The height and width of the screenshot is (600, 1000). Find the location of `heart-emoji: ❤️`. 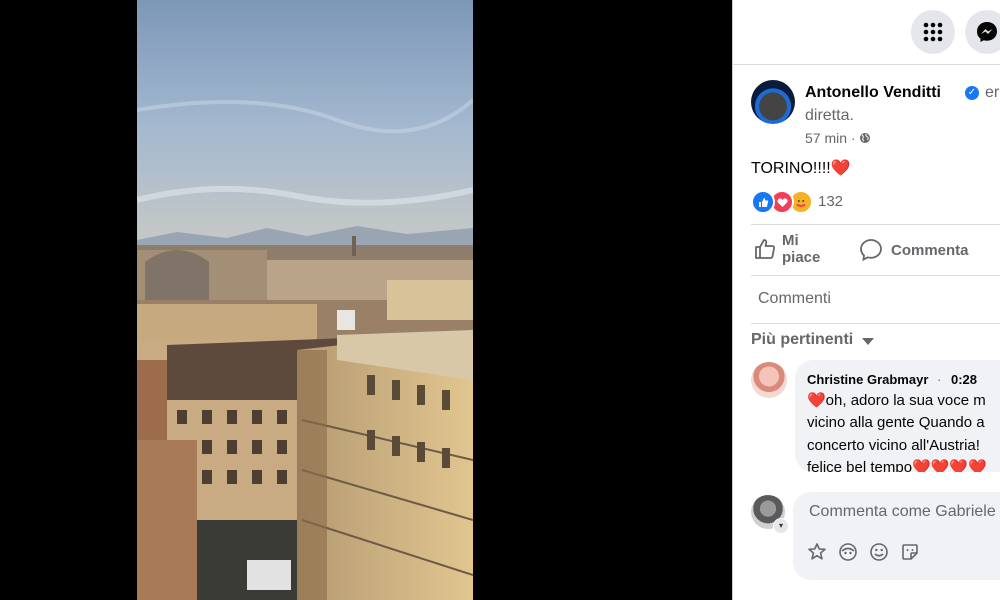

heart-emoji: ❤️ is located at coordinates (840, 168).